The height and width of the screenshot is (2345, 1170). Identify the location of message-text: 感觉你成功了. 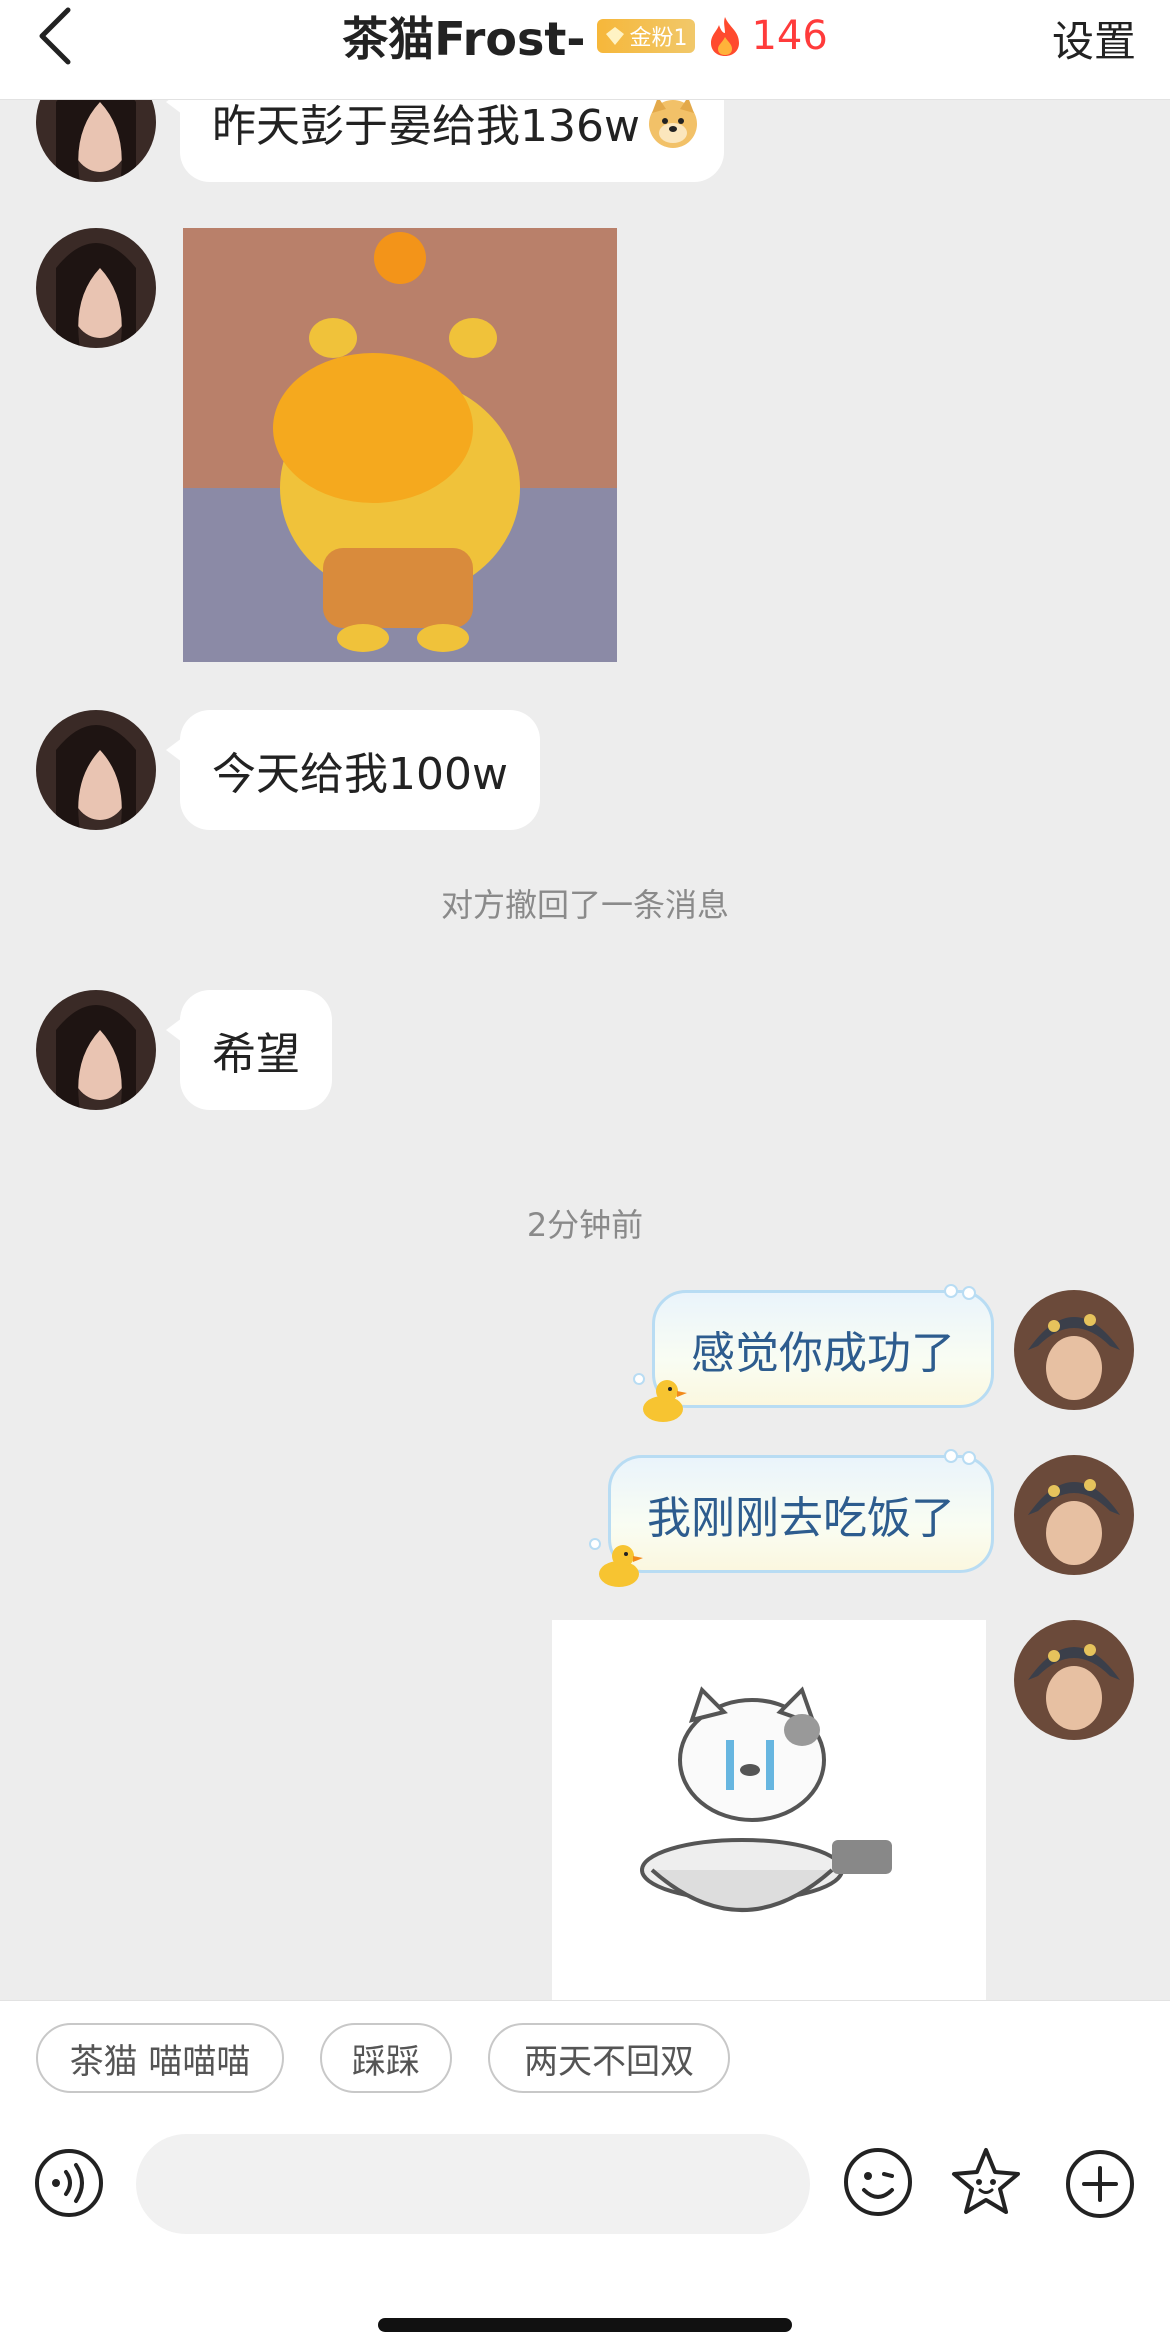
(823, 1353).